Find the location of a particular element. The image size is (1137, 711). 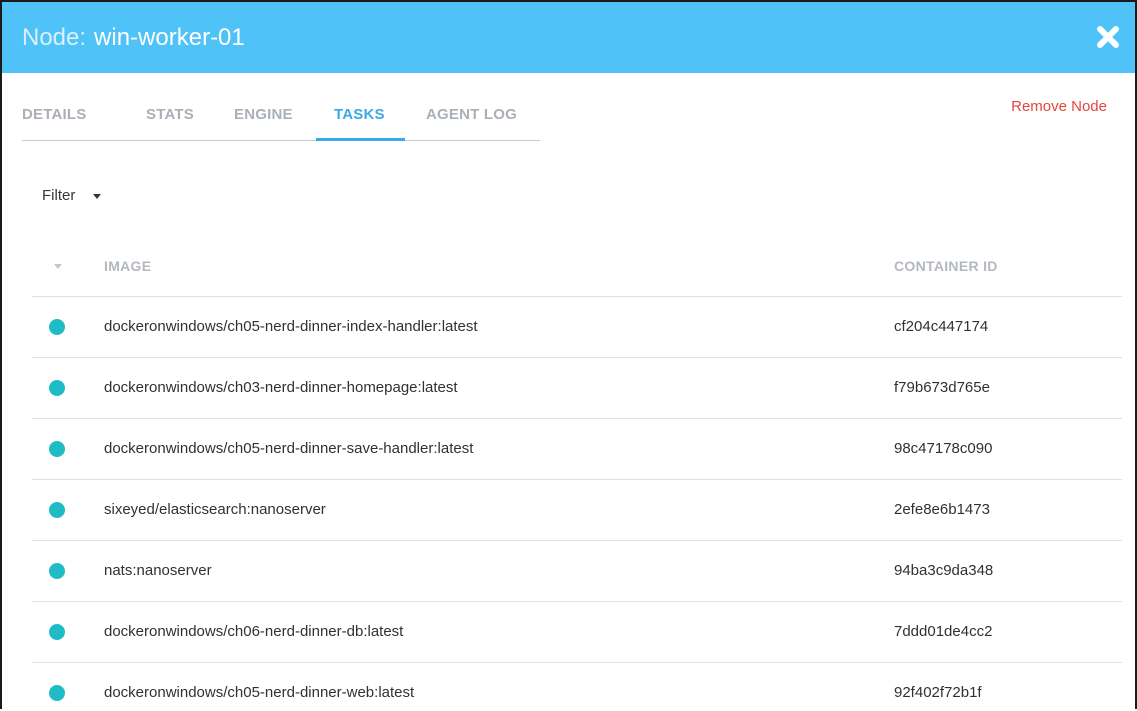

tab-stats: STATS is located at coordinates (170, 114).